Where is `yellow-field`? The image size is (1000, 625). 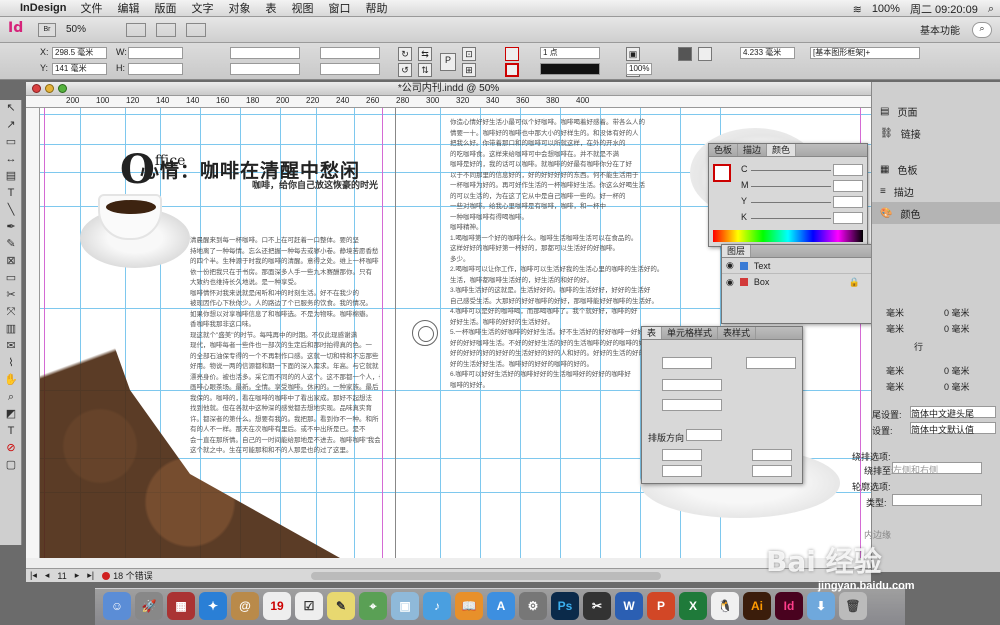 yellow-field is located at coordinates (848, 202).